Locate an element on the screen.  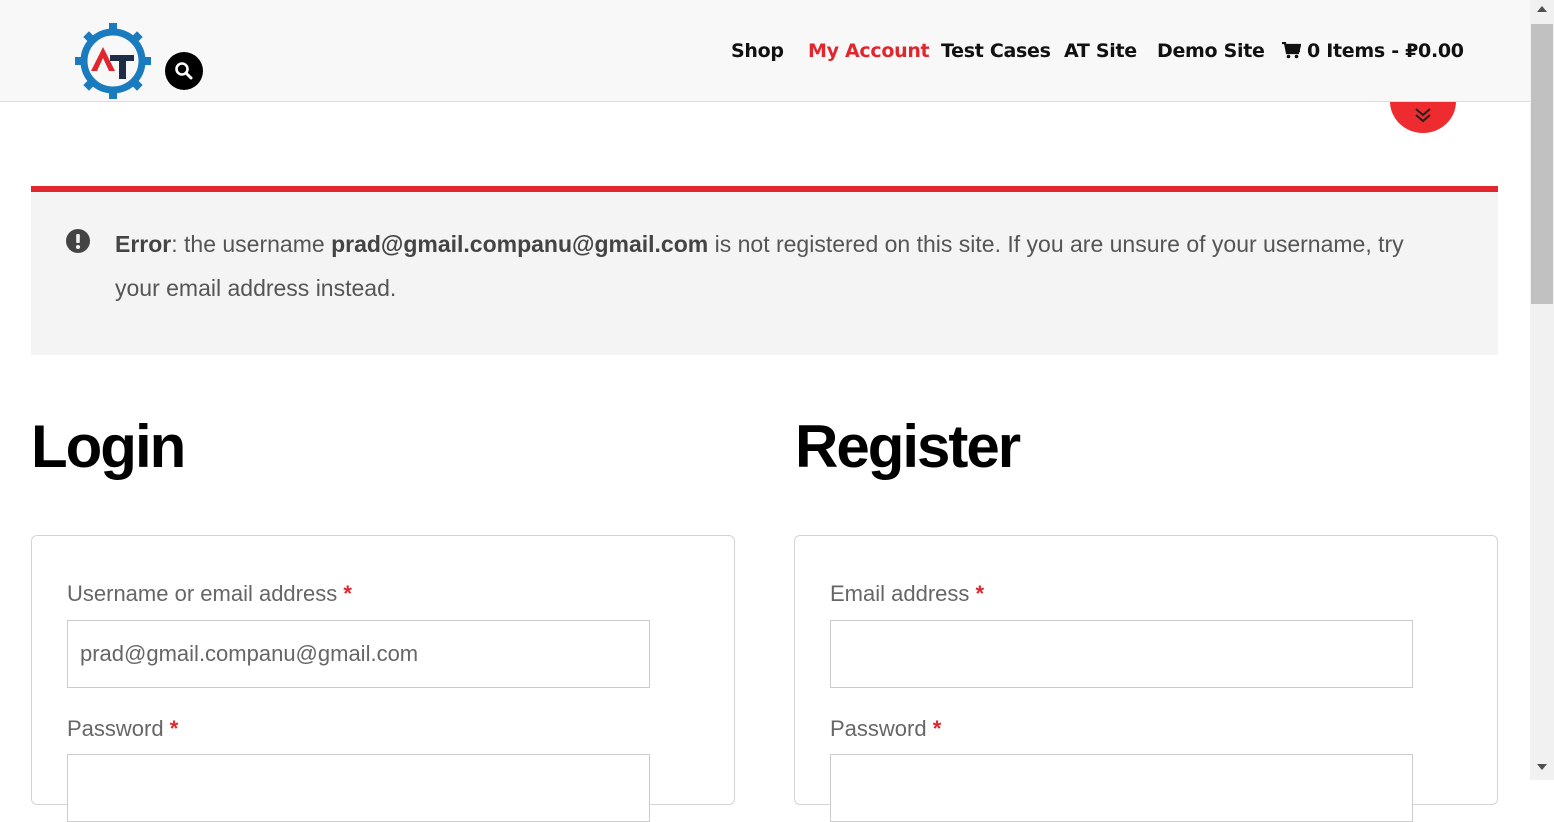
double-chevron-down-icon is located at coordinates (1423, 115).